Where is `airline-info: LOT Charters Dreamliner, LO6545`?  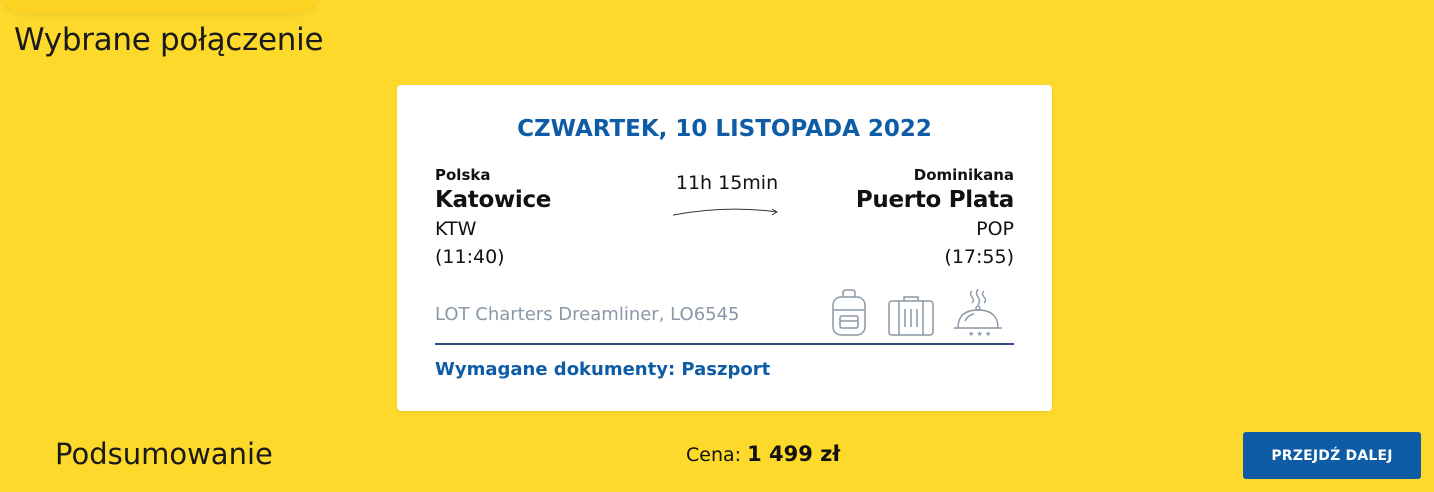
airline-info: LOT Charters Dreamliner, LO6545 is located at coordinates (587, 314).